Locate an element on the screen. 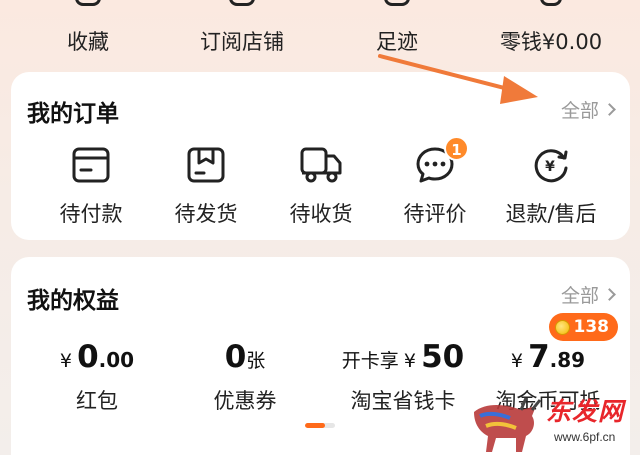  benefit-label: 红包 is located at coordinates (97, 401).